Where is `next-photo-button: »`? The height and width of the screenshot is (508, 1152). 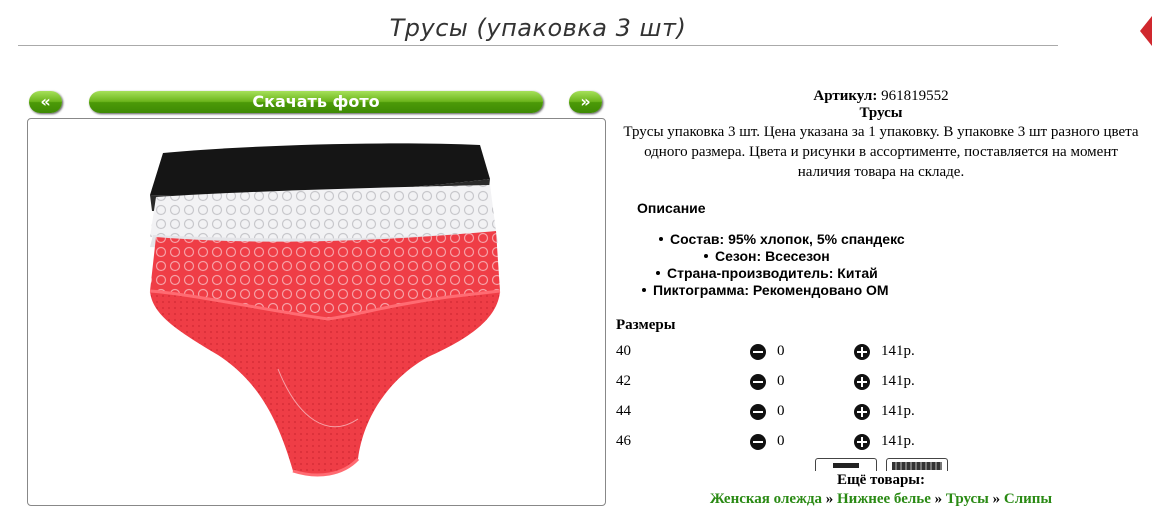 next-photo-button: » is located at coordinates (585, 102).